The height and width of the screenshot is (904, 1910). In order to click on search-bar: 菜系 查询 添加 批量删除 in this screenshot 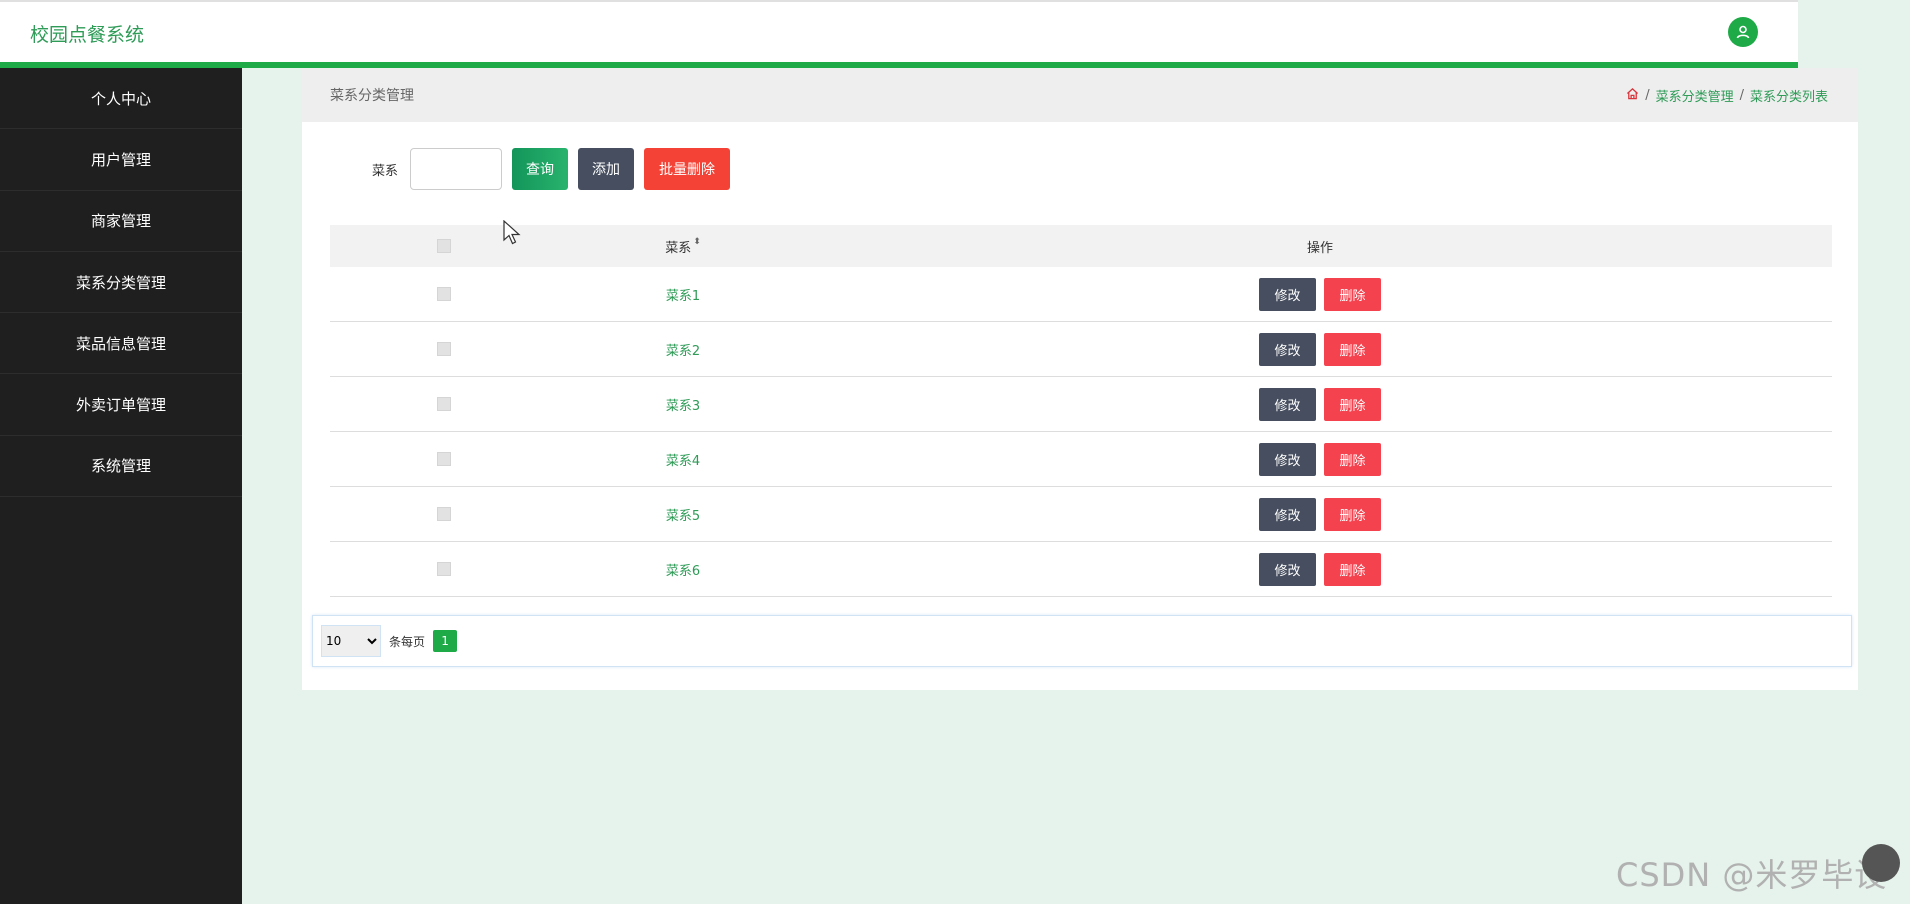, I will do `click(551, 169)`.